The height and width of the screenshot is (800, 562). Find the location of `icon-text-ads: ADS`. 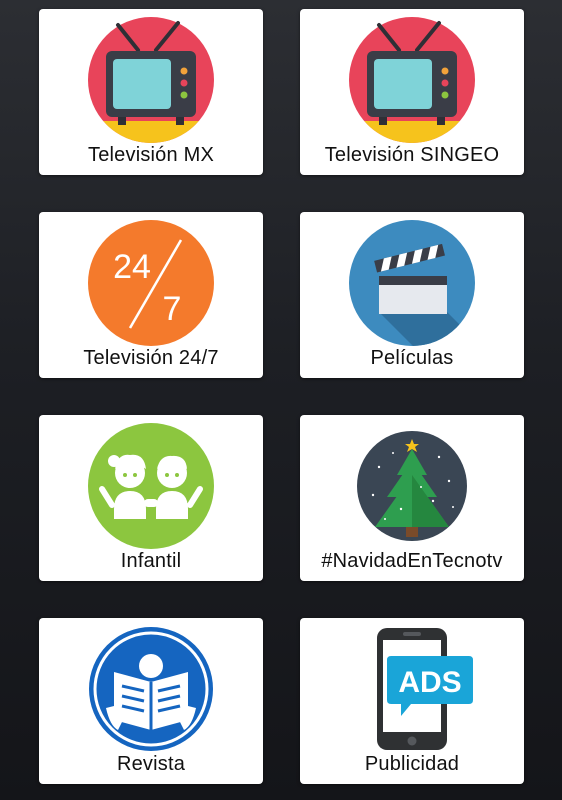

icon-text-ads: ADS is located at coordinates (429, 682).